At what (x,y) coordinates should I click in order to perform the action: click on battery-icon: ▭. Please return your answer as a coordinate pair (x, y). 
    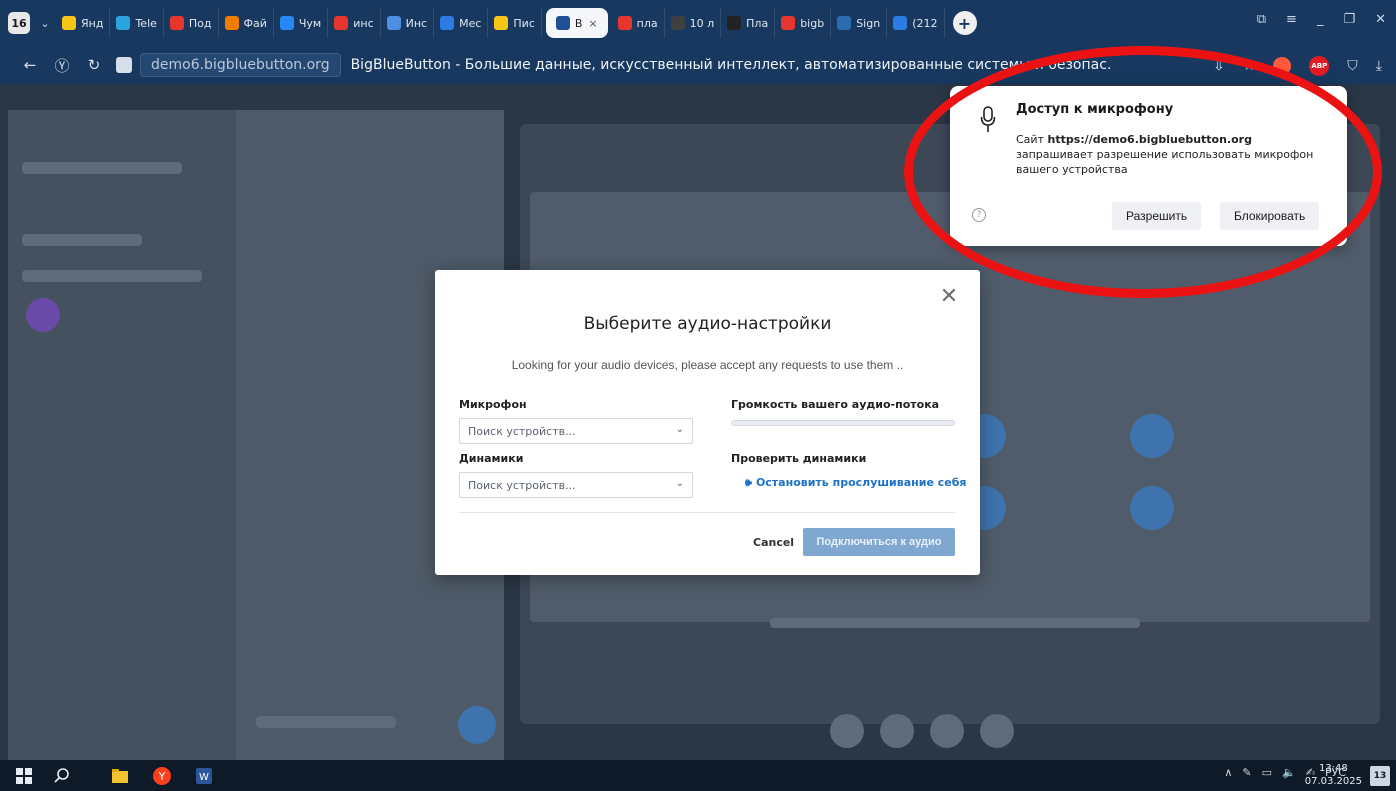
    Looking at the image, I should click on (1267, 772).